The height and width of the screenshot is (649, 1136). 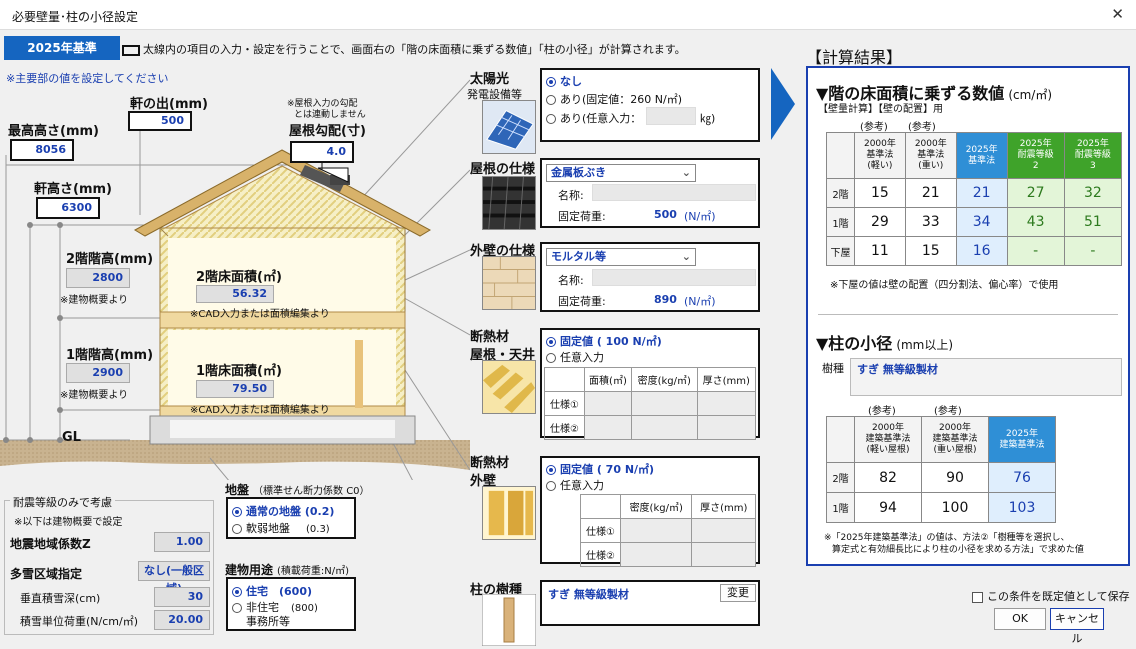 What do you see at coordinates (509, 387) in the screenshot?
I see `insulation-roof-icon` at bounding box center [509, 387].